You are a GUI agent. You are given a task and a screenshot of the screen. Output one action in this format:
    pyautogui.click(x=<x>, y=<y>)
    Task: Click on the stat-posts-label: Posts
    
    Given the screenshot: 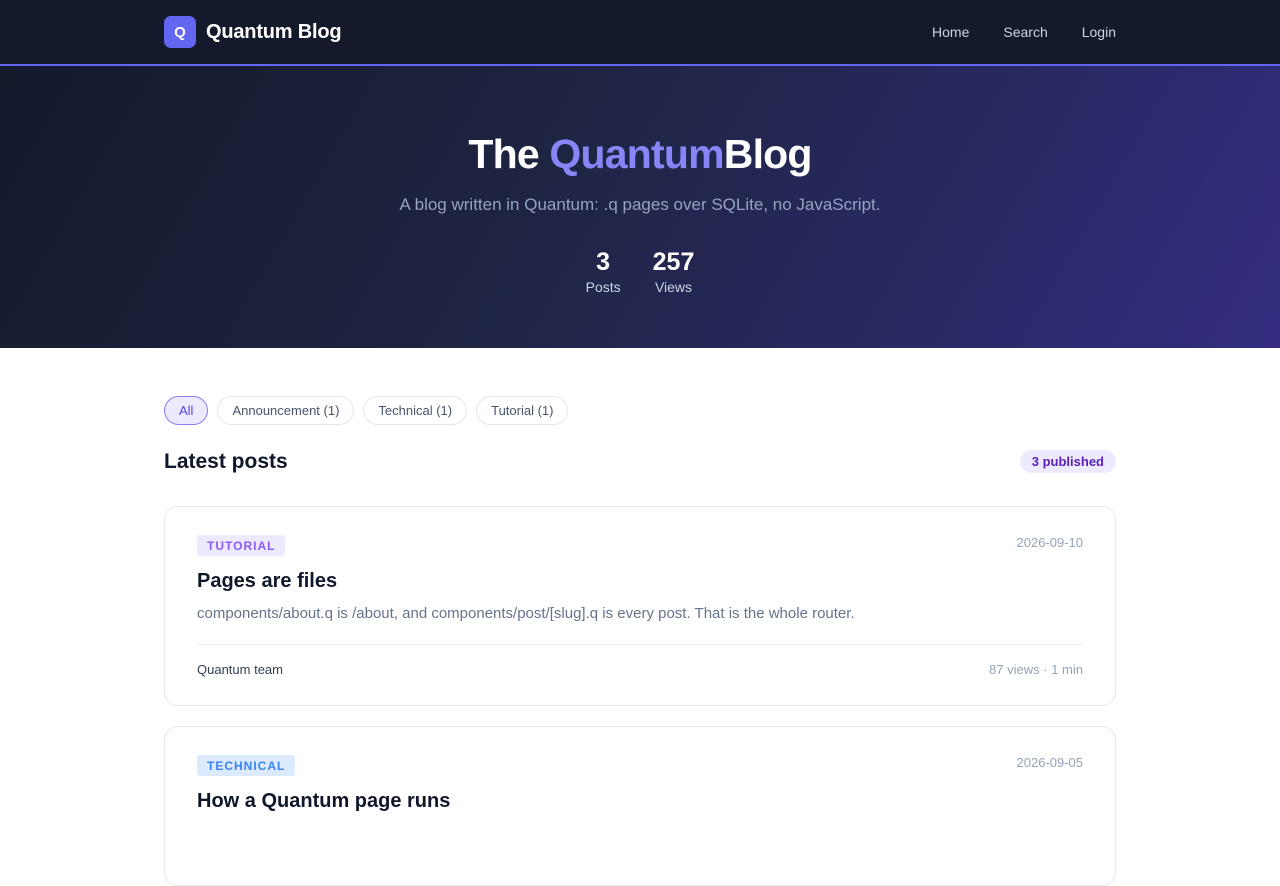 What is the action you would take?
    pyautogui.click(x=603, y=287)
    